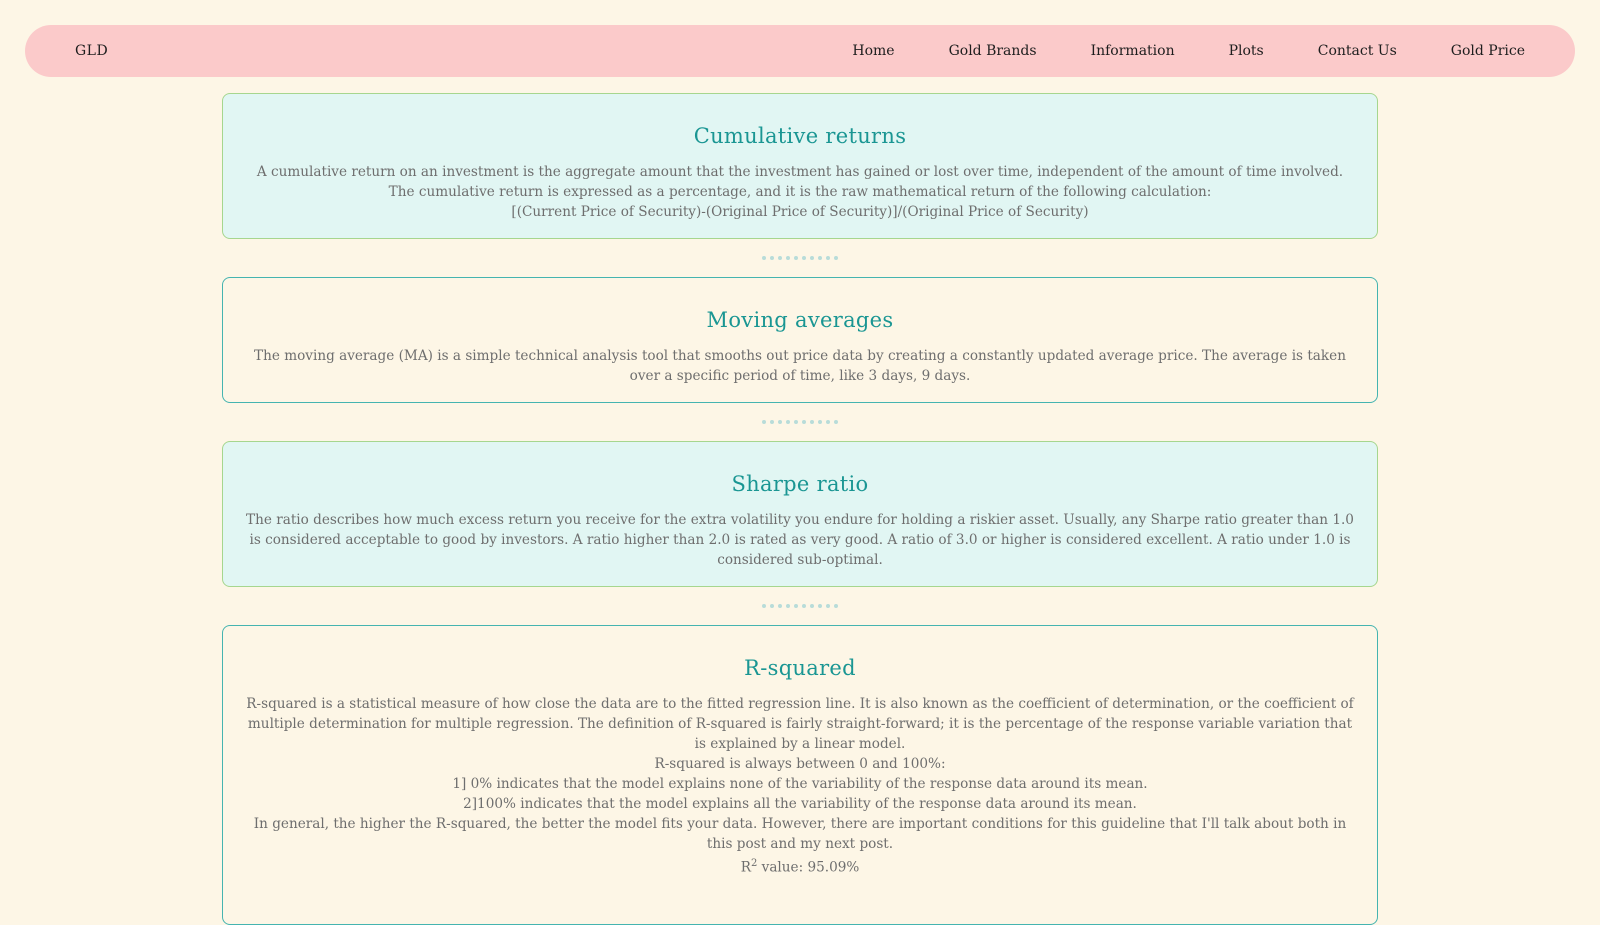  I want to click on nav-link-gold-brands: Gold Brands, so click(993, 51).